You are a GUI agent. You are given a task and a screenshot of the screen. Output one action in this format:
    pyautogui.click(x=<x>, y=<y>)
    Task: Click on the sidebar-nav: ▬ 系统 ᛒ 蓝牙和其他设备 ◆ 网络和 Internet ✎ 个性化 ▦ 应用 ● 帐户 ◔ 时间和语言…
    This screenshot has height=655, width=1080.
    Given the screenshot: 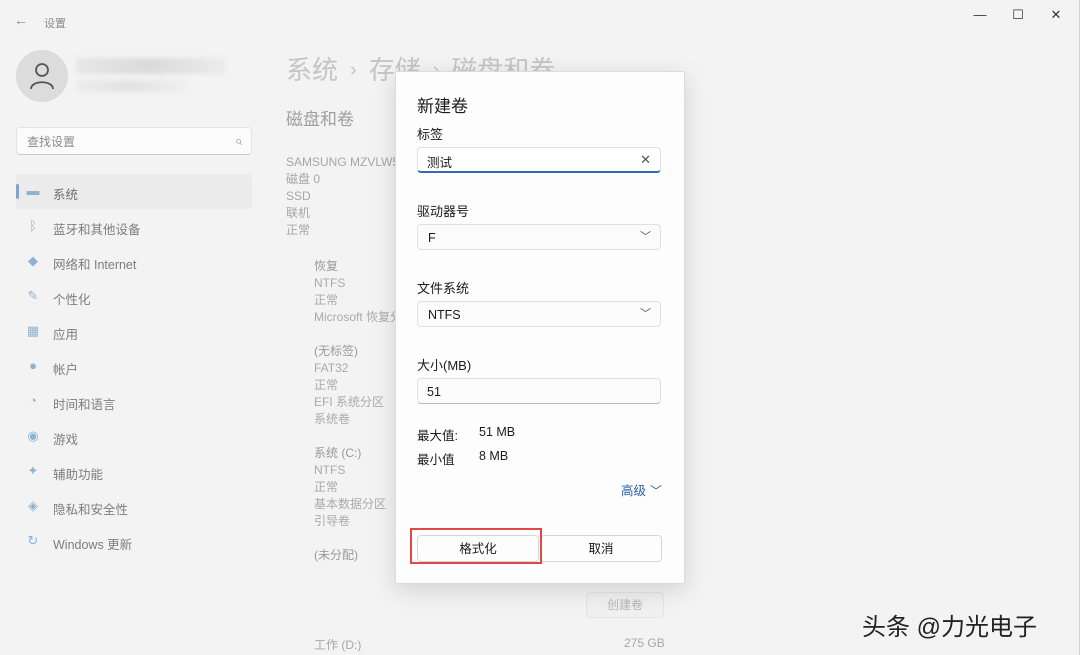 What is the action you would take?
    pyautogui.click(x=134, y=366)
    